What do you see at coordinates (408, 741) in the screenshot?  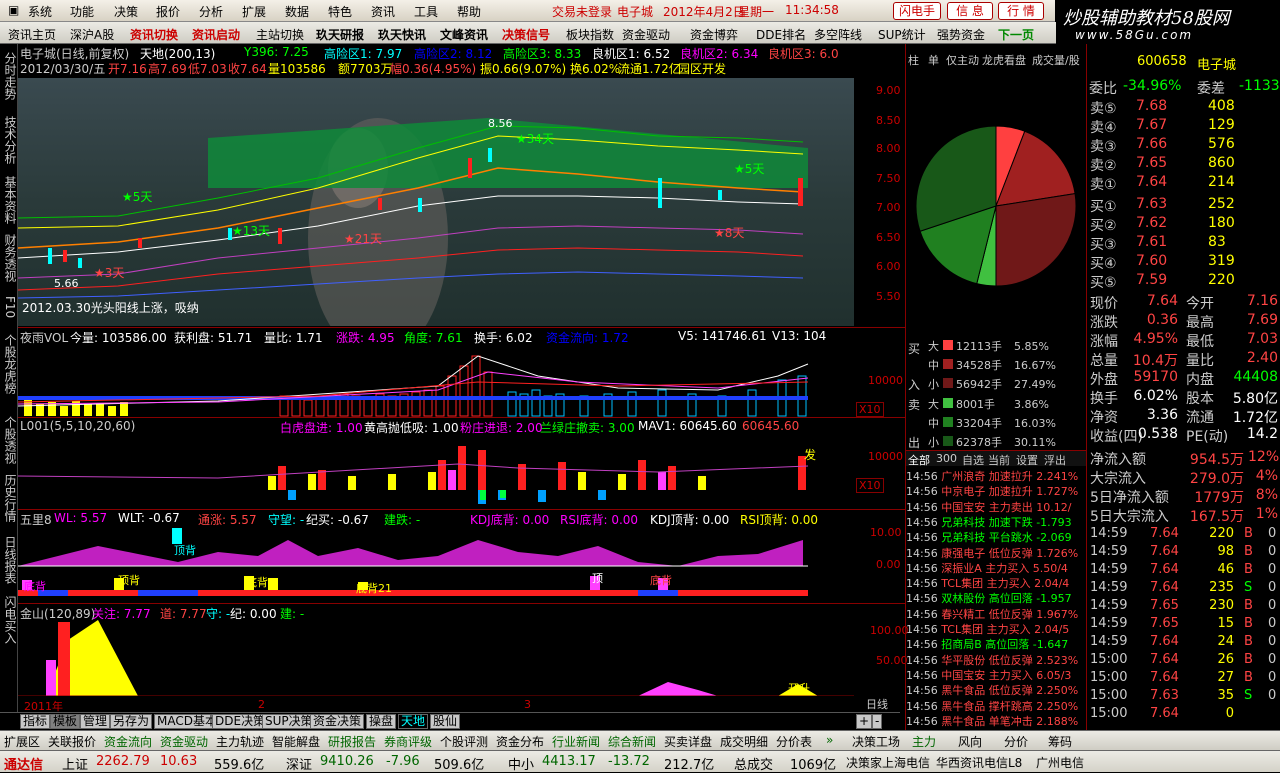 I see `nav-broker-rating: 券商评级` at bounding box center [408, 741].